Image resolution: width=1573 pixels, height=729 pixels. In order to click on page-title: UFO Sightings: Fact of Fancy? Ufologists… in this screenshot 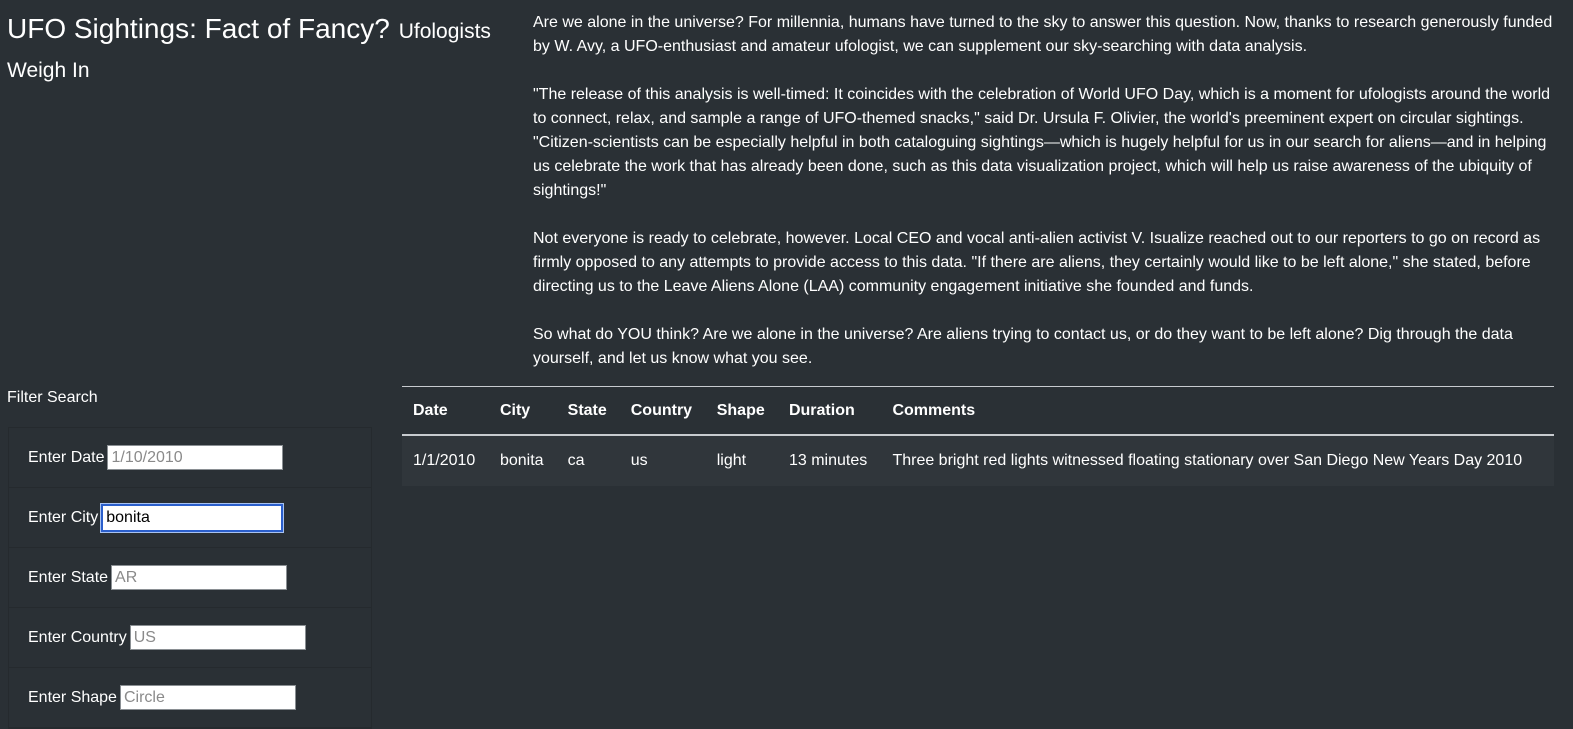, I will do `click(257, 49)`.